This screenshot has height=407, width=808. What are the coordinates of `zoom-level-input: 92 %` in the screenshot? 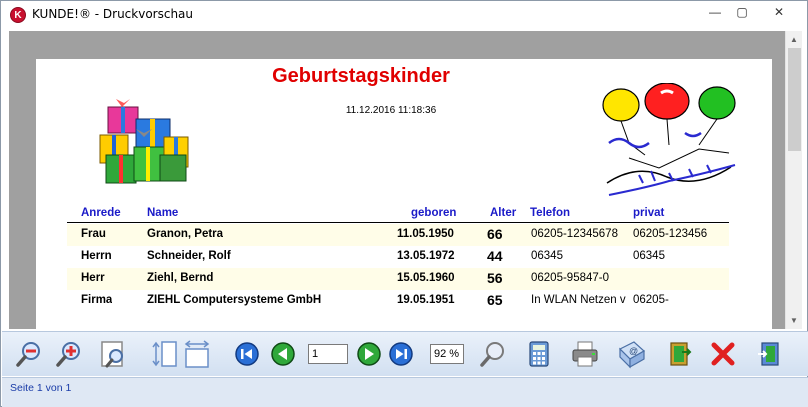 It's located at (447, 354).